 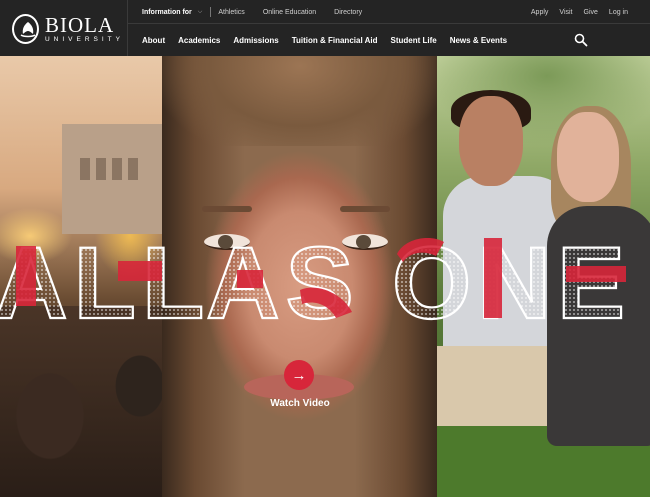 What do you see at coordinates (79, 24) in the screenshot?
I see `logo-name: BIOLA` at bounding box center [79, 24].